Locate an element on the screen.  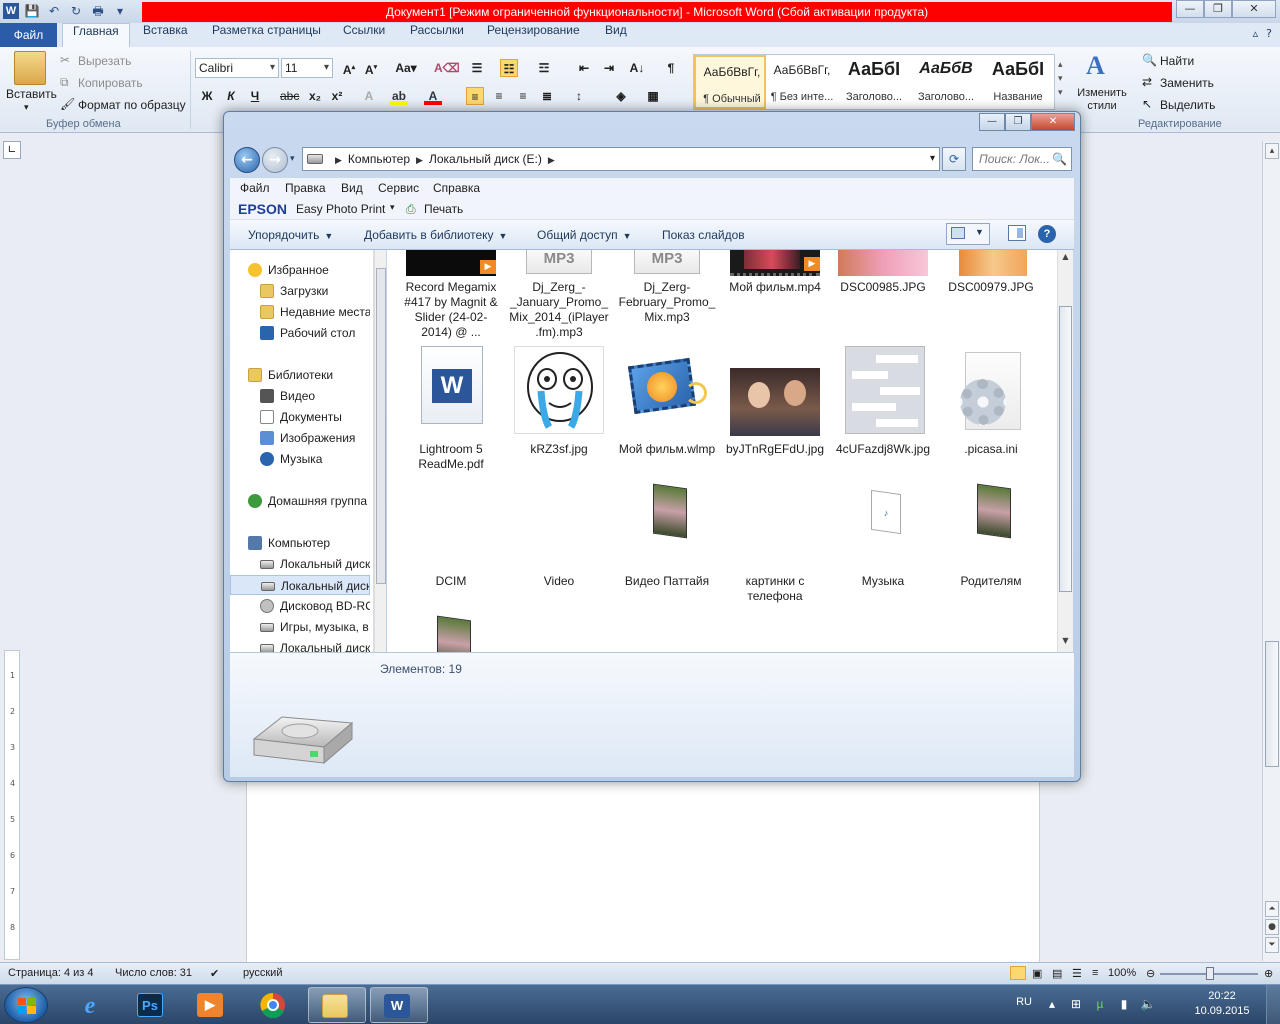
sort-icon: A↓ is located at coordinates (637, 68).